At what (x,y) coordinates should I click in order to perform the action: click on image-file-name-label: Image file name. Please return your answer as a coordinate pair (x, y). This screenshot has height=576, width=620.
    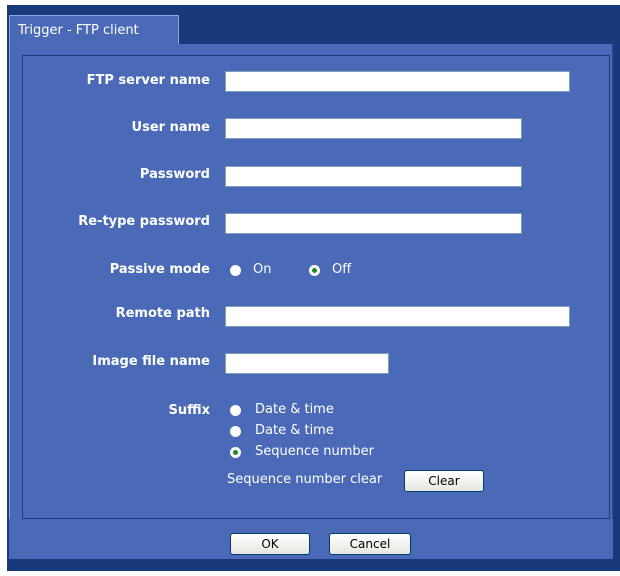
    Looking at the image, I should click on (151, 361).